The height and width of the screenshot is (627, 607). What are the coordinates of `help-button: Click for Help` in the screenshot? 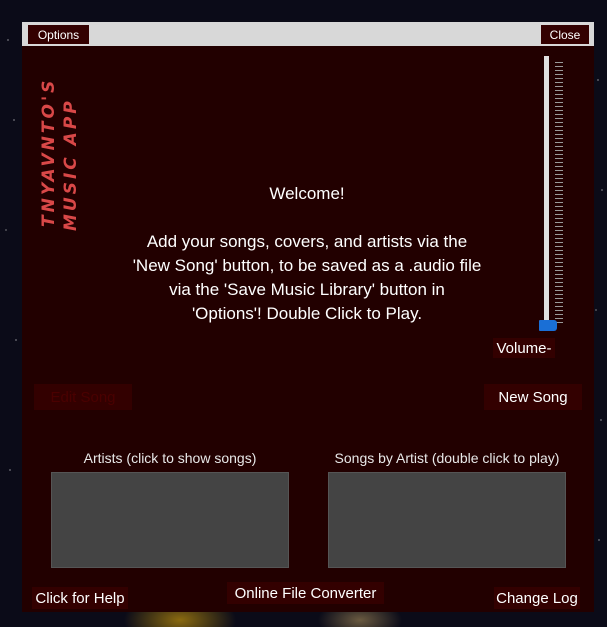 It's located at (80, 598).